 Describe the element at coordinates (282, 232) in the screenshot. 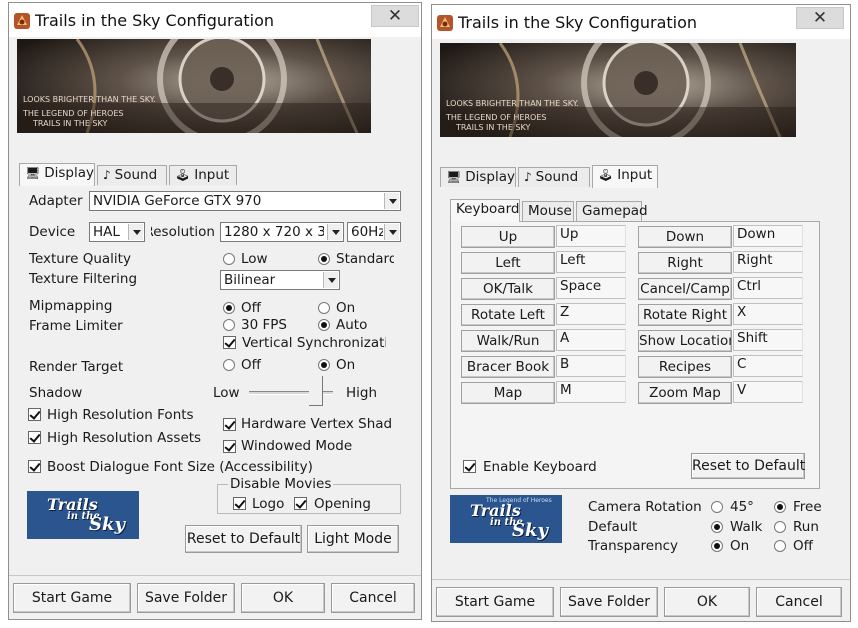

I see `resolution-select: 1280 x 720 x 32` at that location.